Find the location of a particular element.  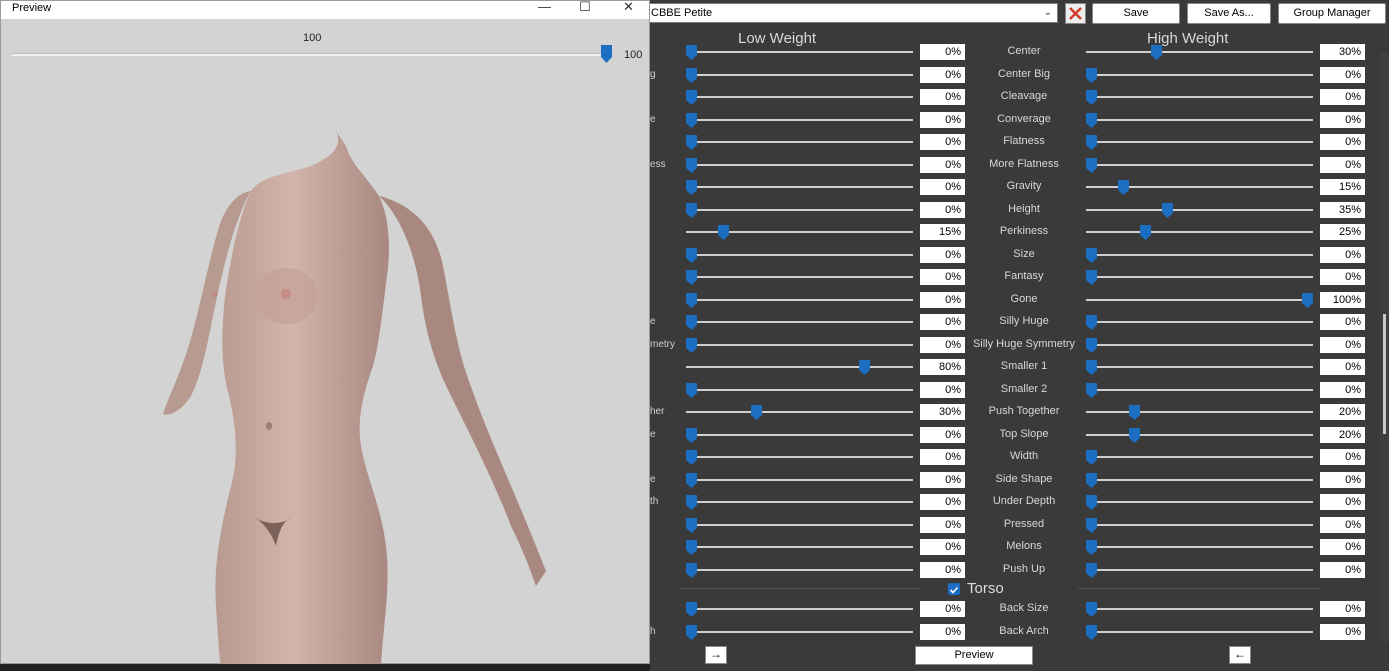

clear-preset-button is located at coordinates (1075, 13).